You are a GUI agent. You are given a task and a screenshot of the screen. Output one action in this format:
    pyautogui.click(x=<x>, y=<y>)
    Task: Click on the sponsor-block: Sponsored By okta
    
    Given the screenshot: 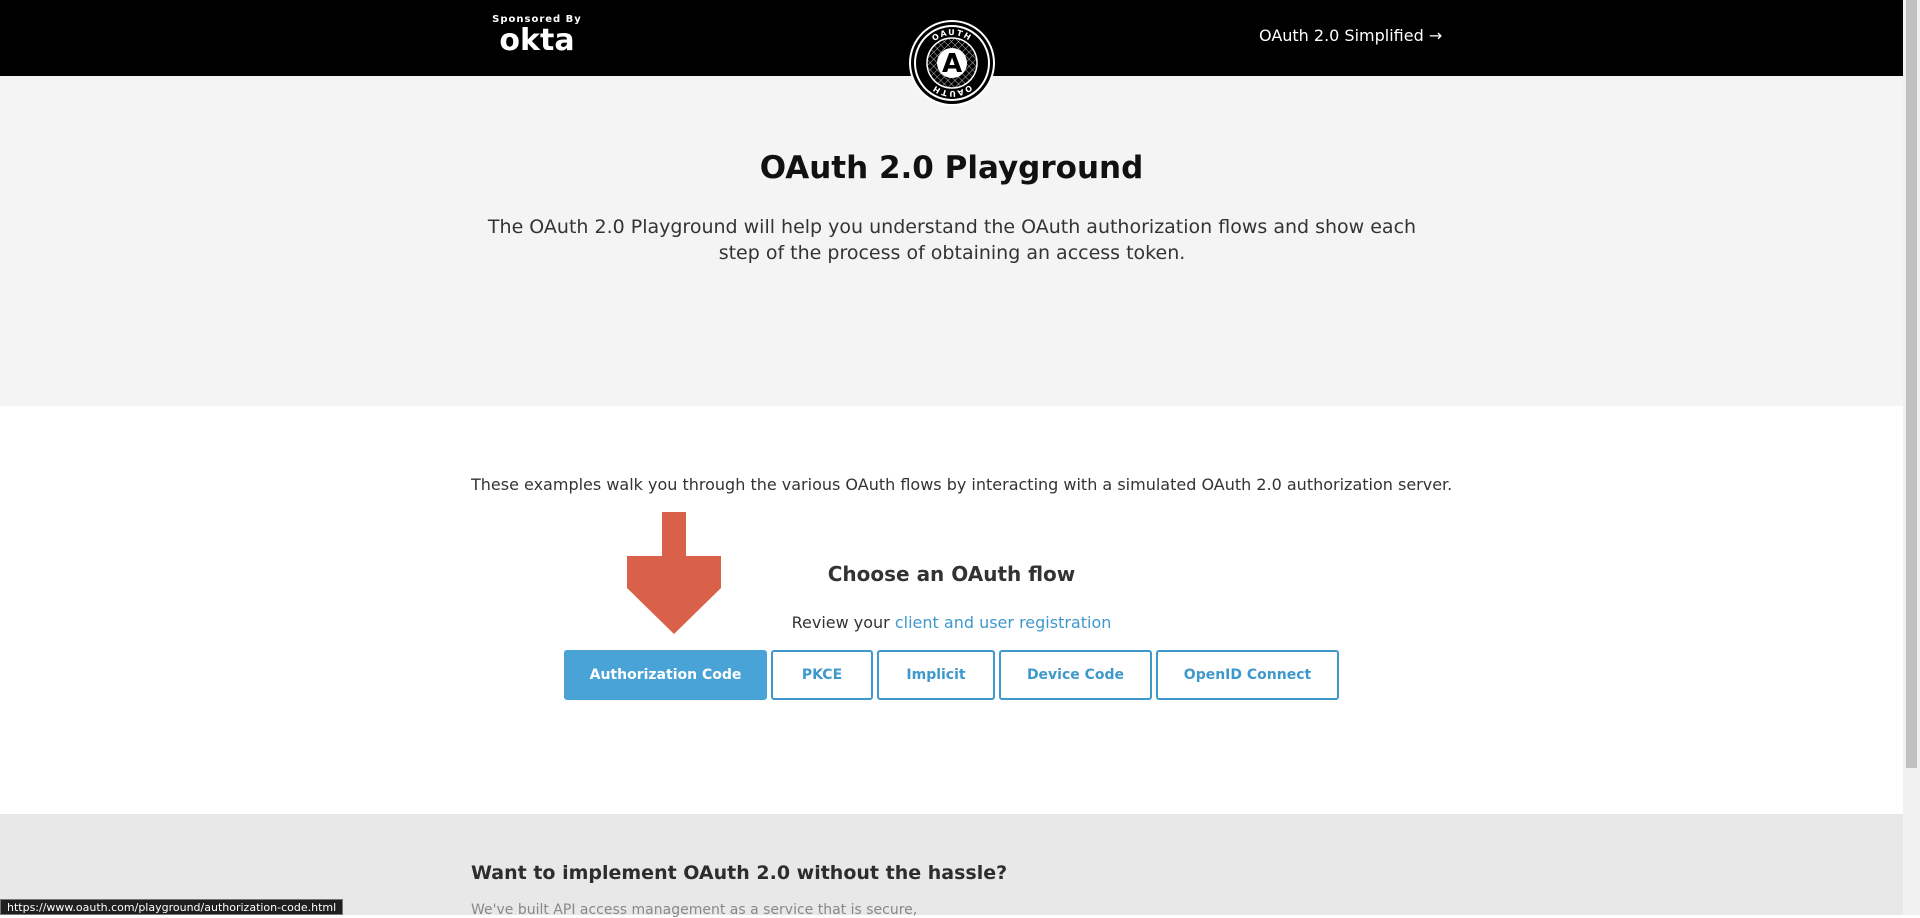 What is the action you would take?
    pyautogui.click(x=537, y=36)
    